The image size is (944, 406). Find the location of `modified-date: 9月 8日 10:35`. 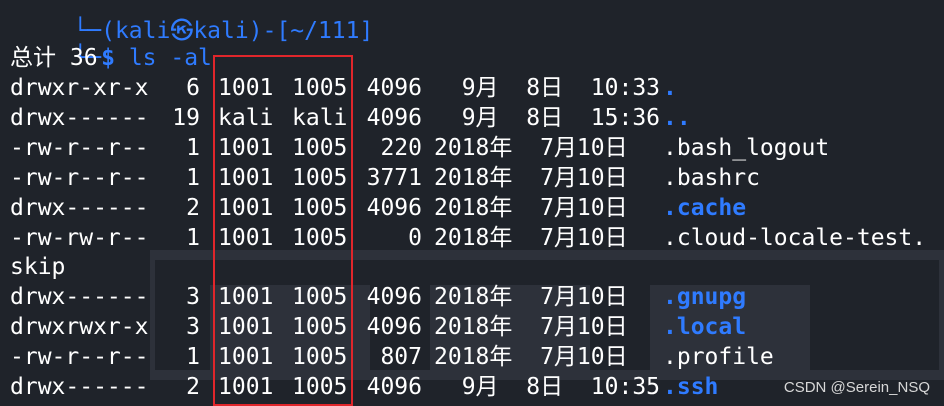

modified-date: 9月 8日 10:35 is located at coordinates (547, 387).